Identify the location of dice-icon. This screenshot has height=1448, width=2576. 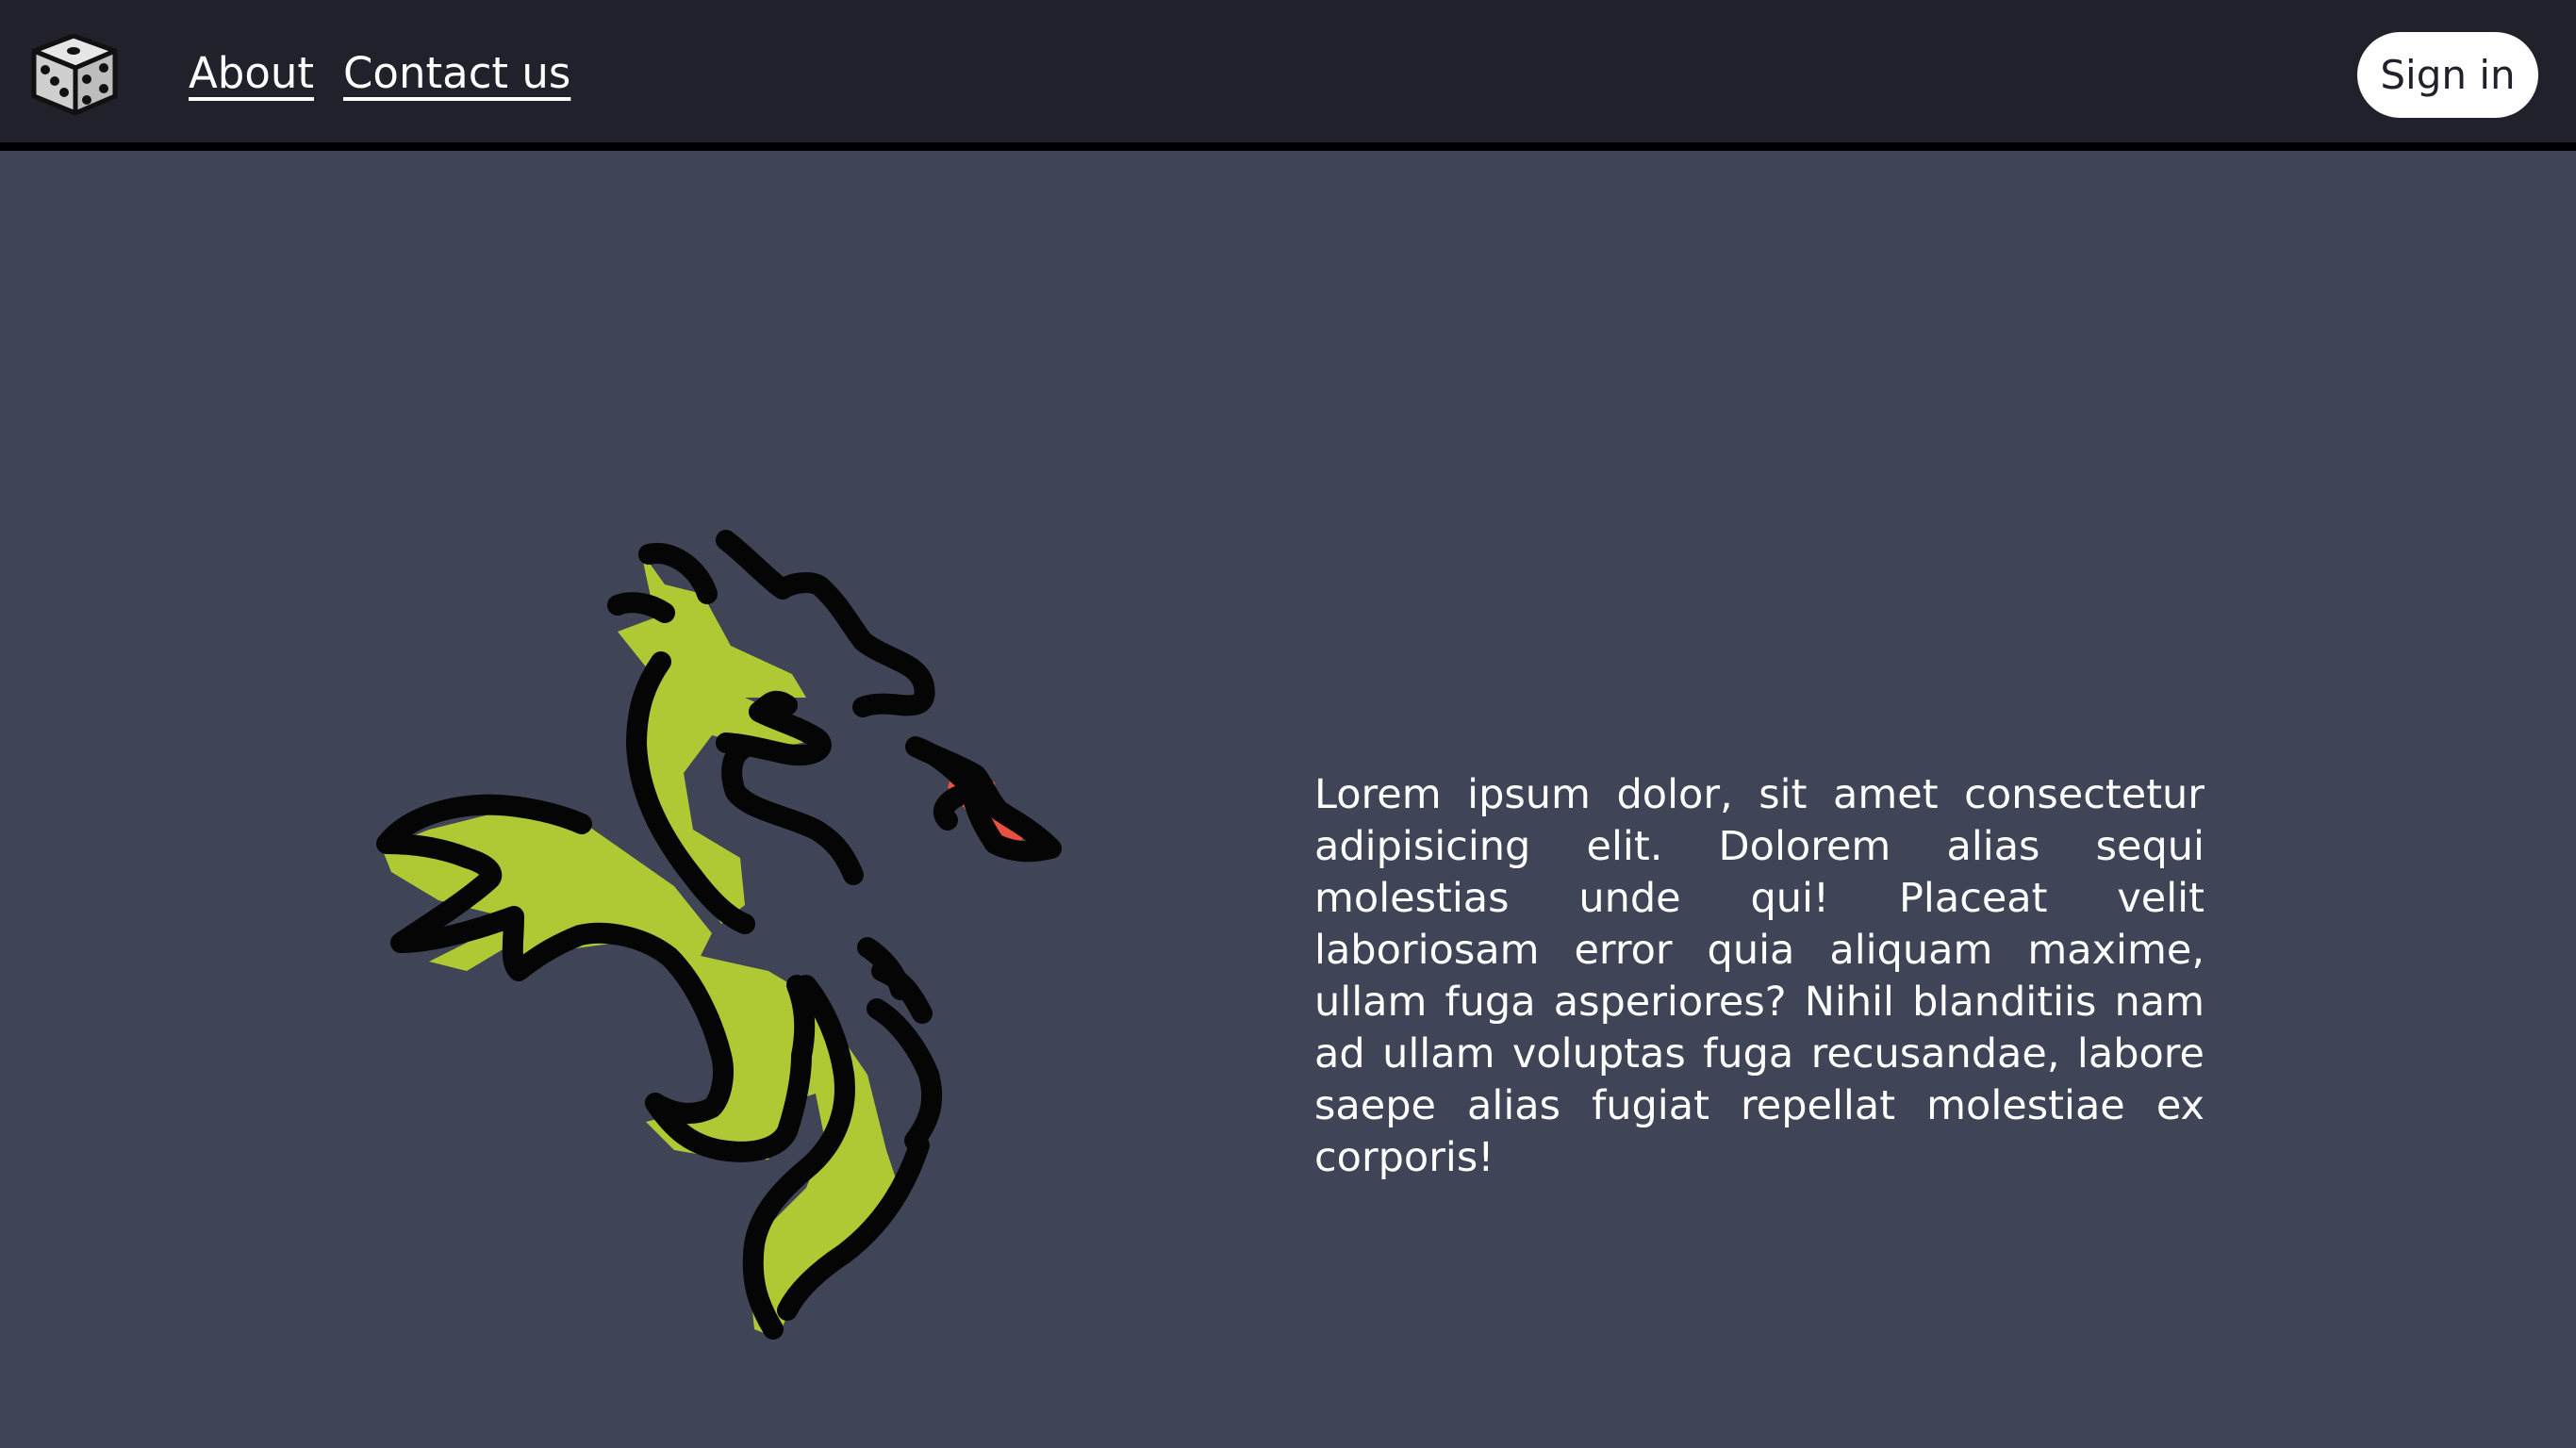
(74, 74).